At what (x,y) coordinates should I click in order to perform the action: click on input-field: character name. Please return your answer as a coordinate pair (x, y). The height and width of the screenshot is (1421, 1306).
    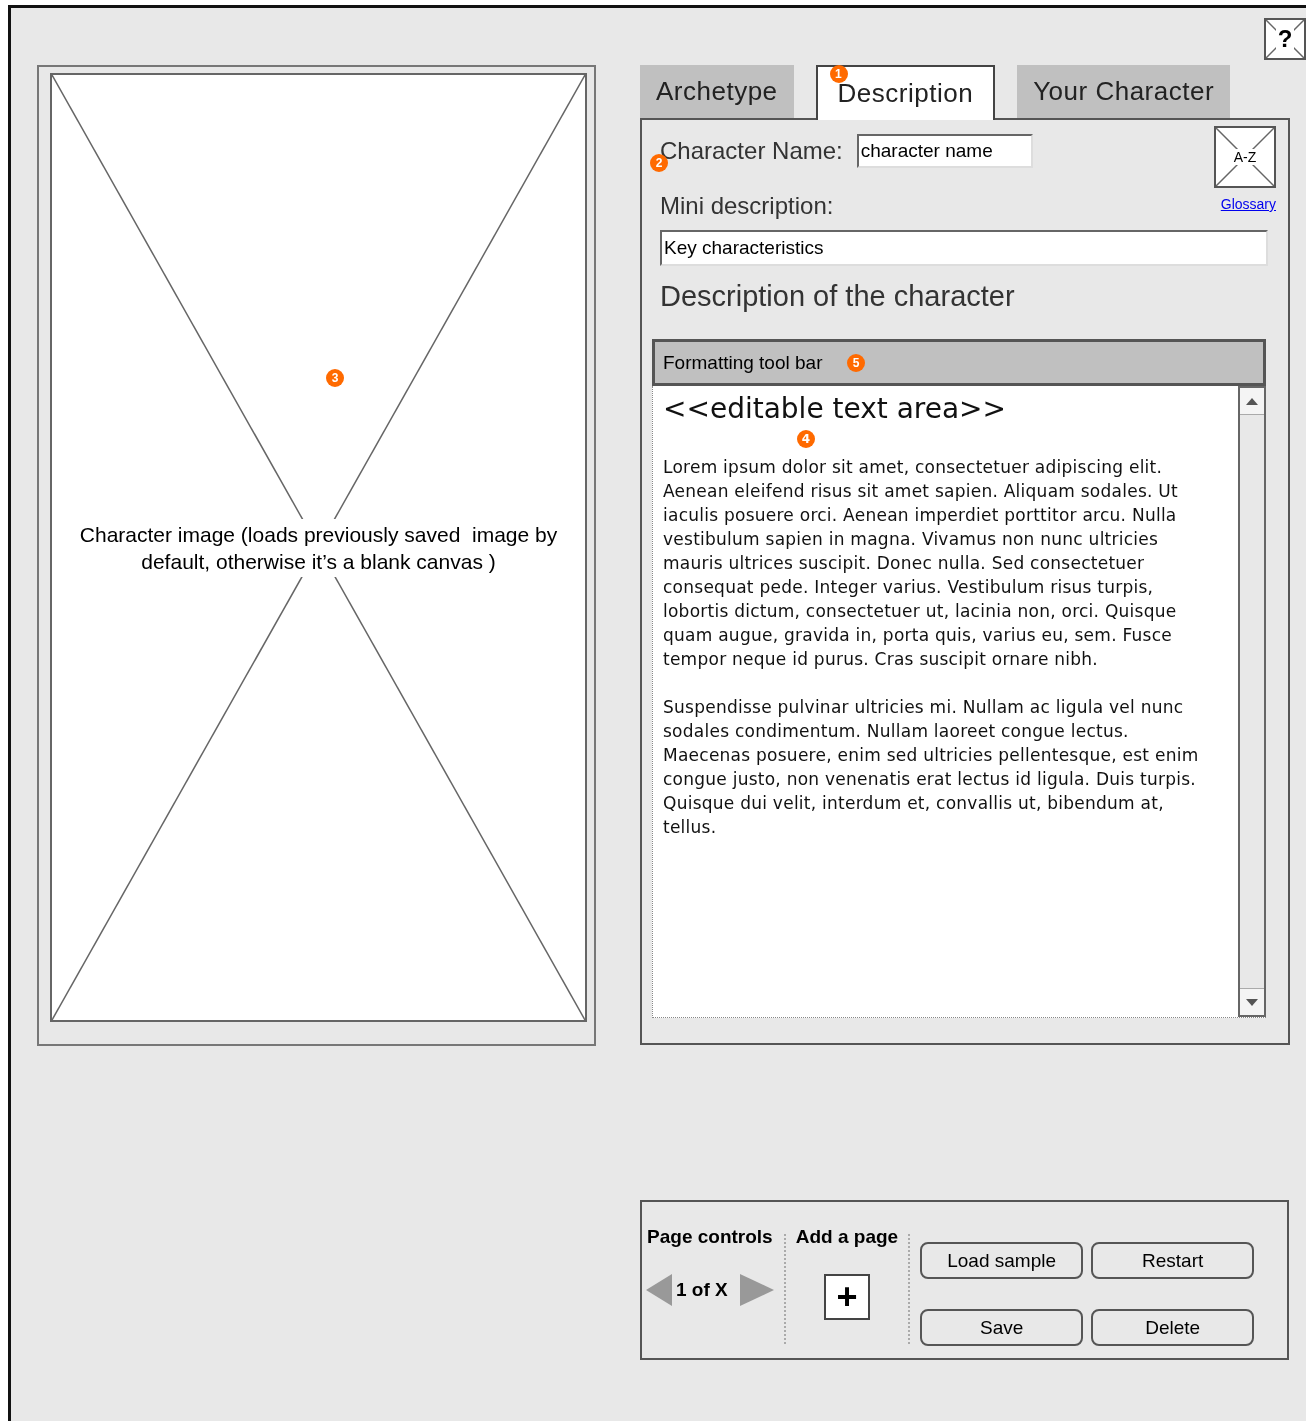
    Looking at the image, I should click on (944, 151).